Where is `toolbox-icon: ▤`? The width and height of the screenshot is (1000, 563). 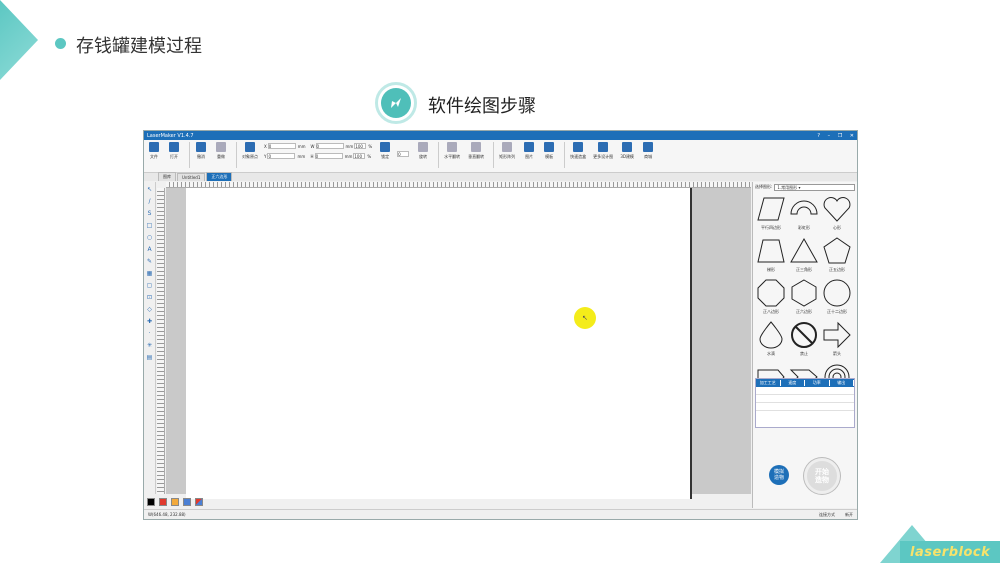 toolbox-icon: ▤ is located at coordinates (150, 358).